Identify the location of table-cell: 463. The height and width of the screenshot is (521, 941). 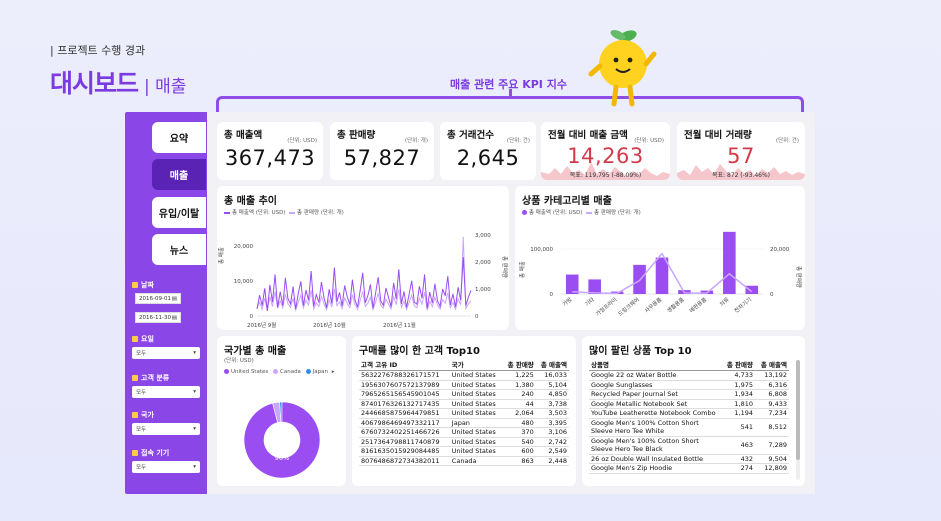
(737, 445).